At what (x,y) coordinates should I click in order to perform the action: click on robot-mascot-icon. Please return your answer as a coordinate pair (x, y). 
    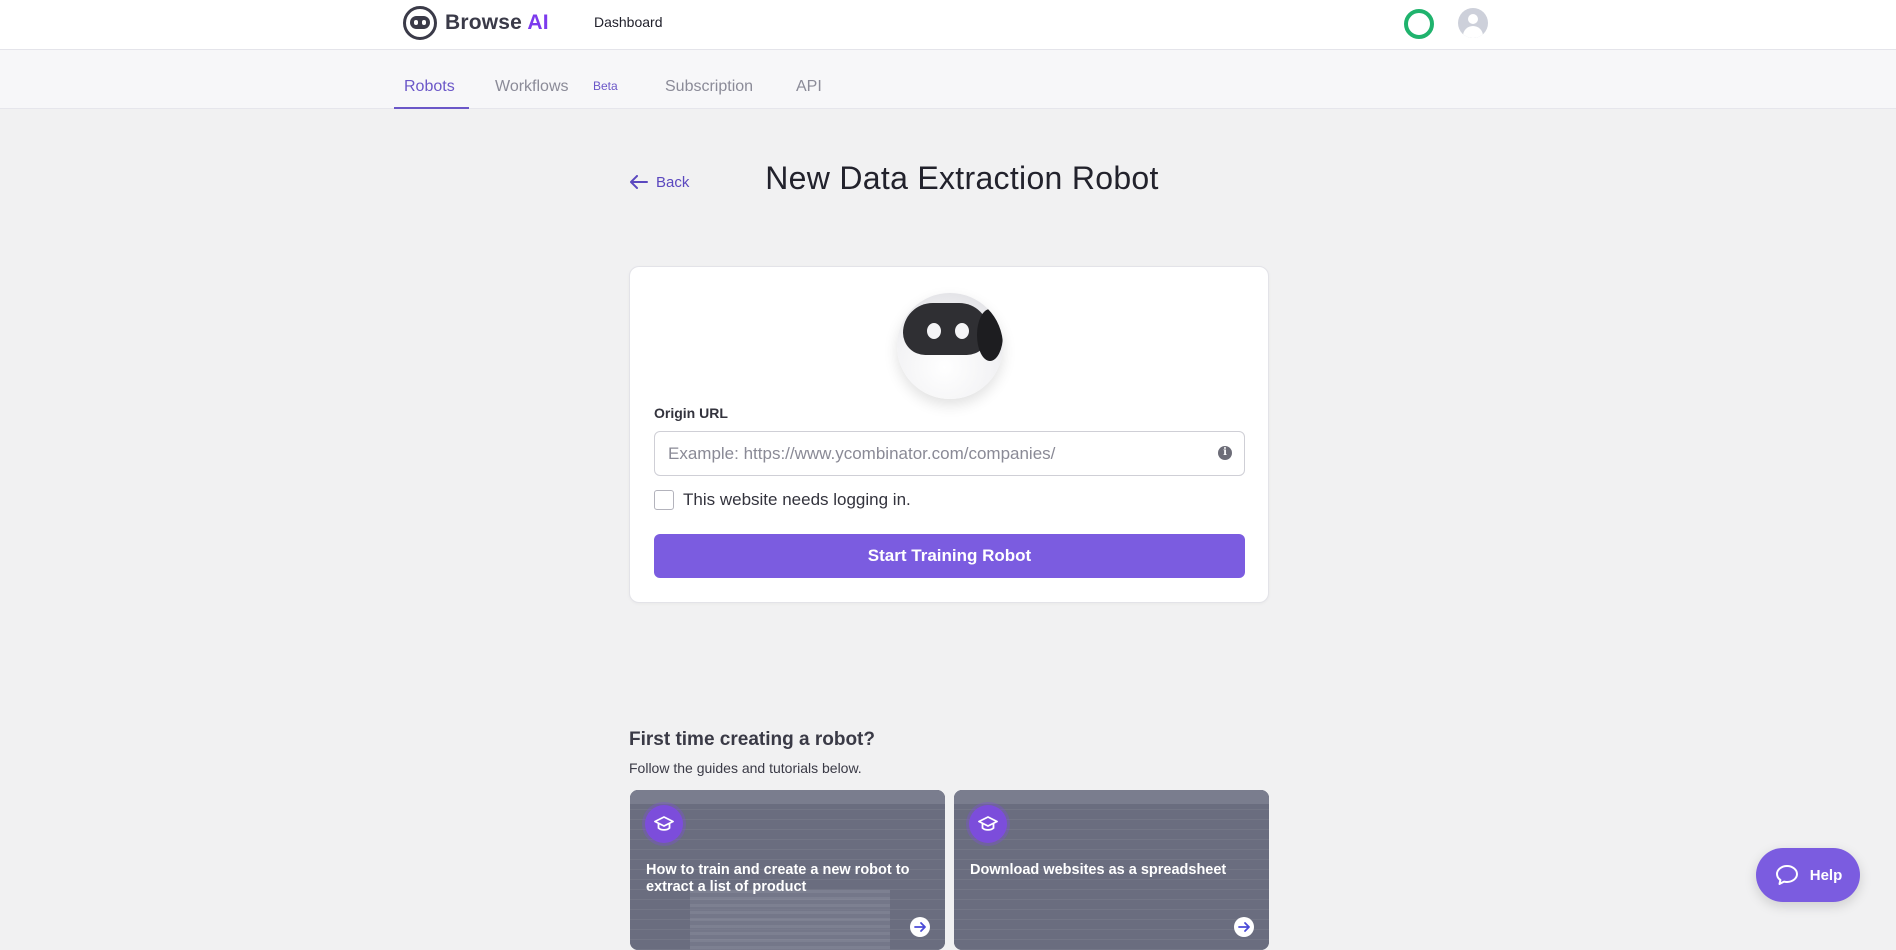
    Looking at the image, I should click on (950, 346).